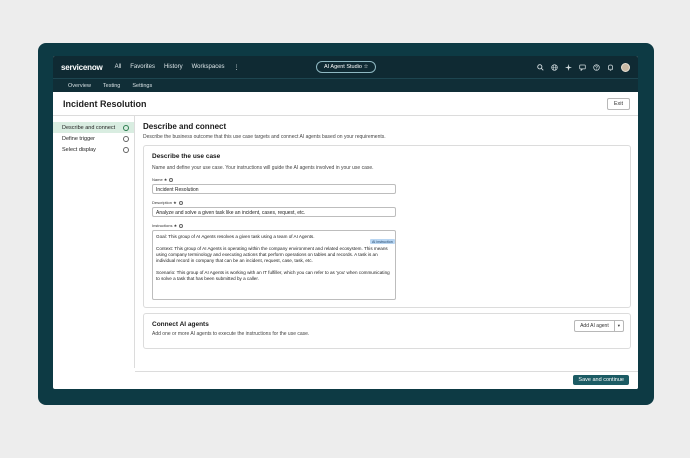 This screenshot has height=458, width=690. I want to click on sparkle-icon, so click(568, 67).